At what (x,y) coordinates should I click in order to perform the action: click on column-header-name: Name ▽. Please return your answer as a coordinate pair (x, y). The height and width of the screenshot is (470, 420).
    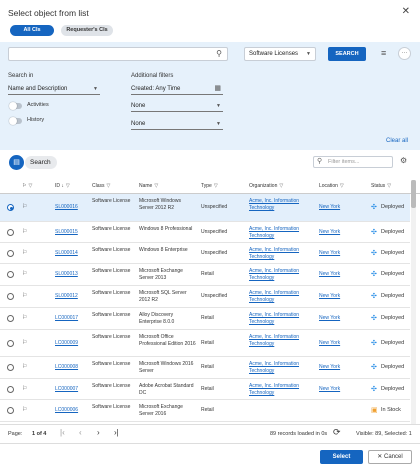
    Looking at the image, I should click on (148, 186).